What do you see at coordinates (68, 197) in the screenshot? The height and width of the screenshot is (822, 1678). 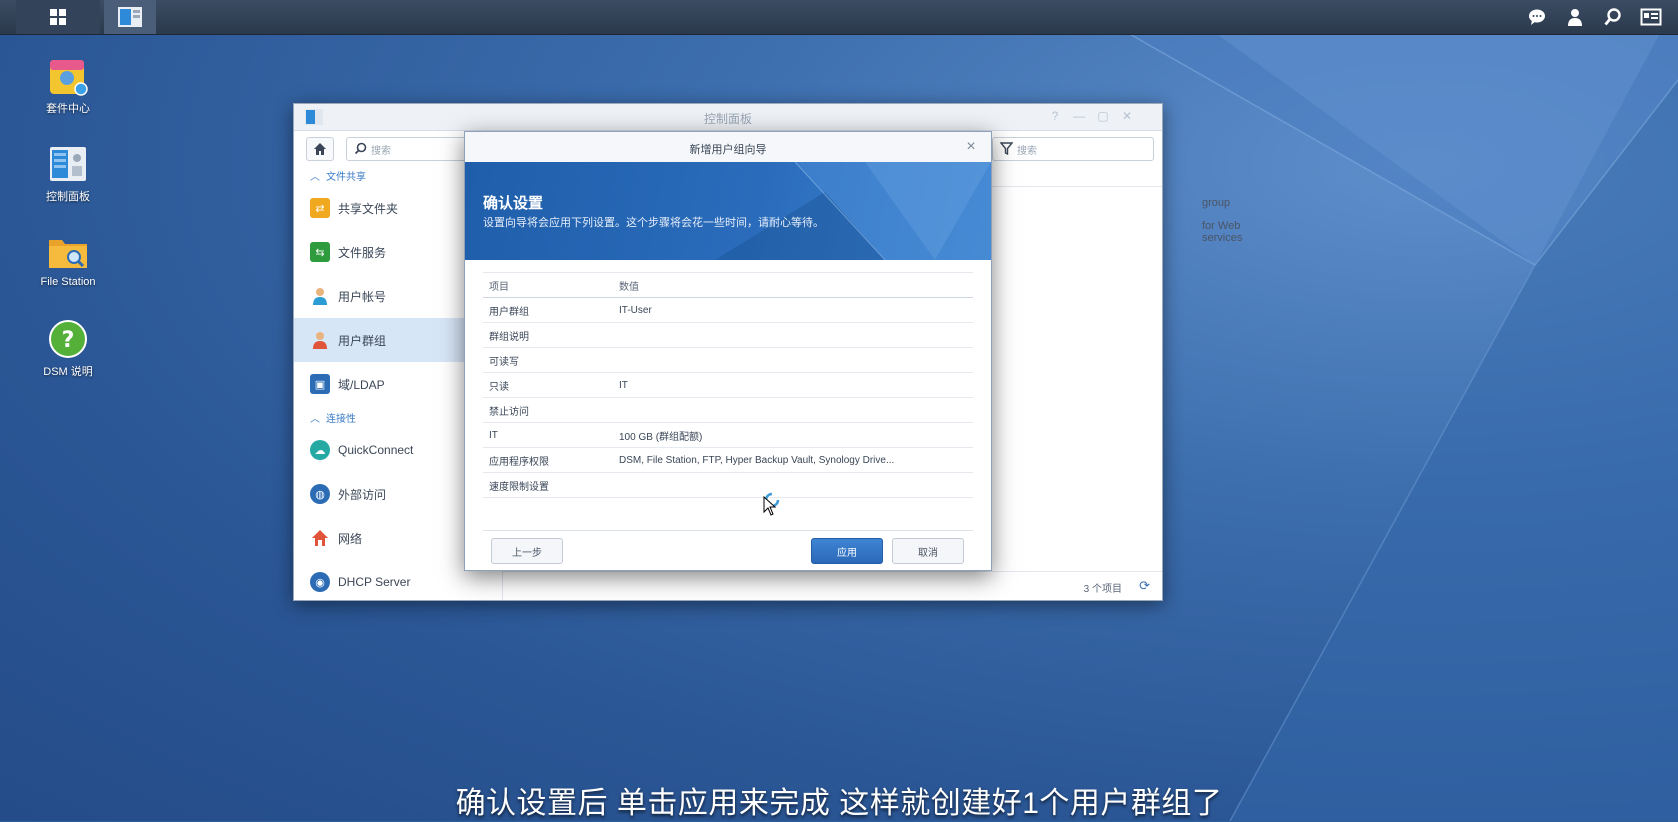 I see `desktop-icon-label: 控制面板` at bounding box center [68, 197].